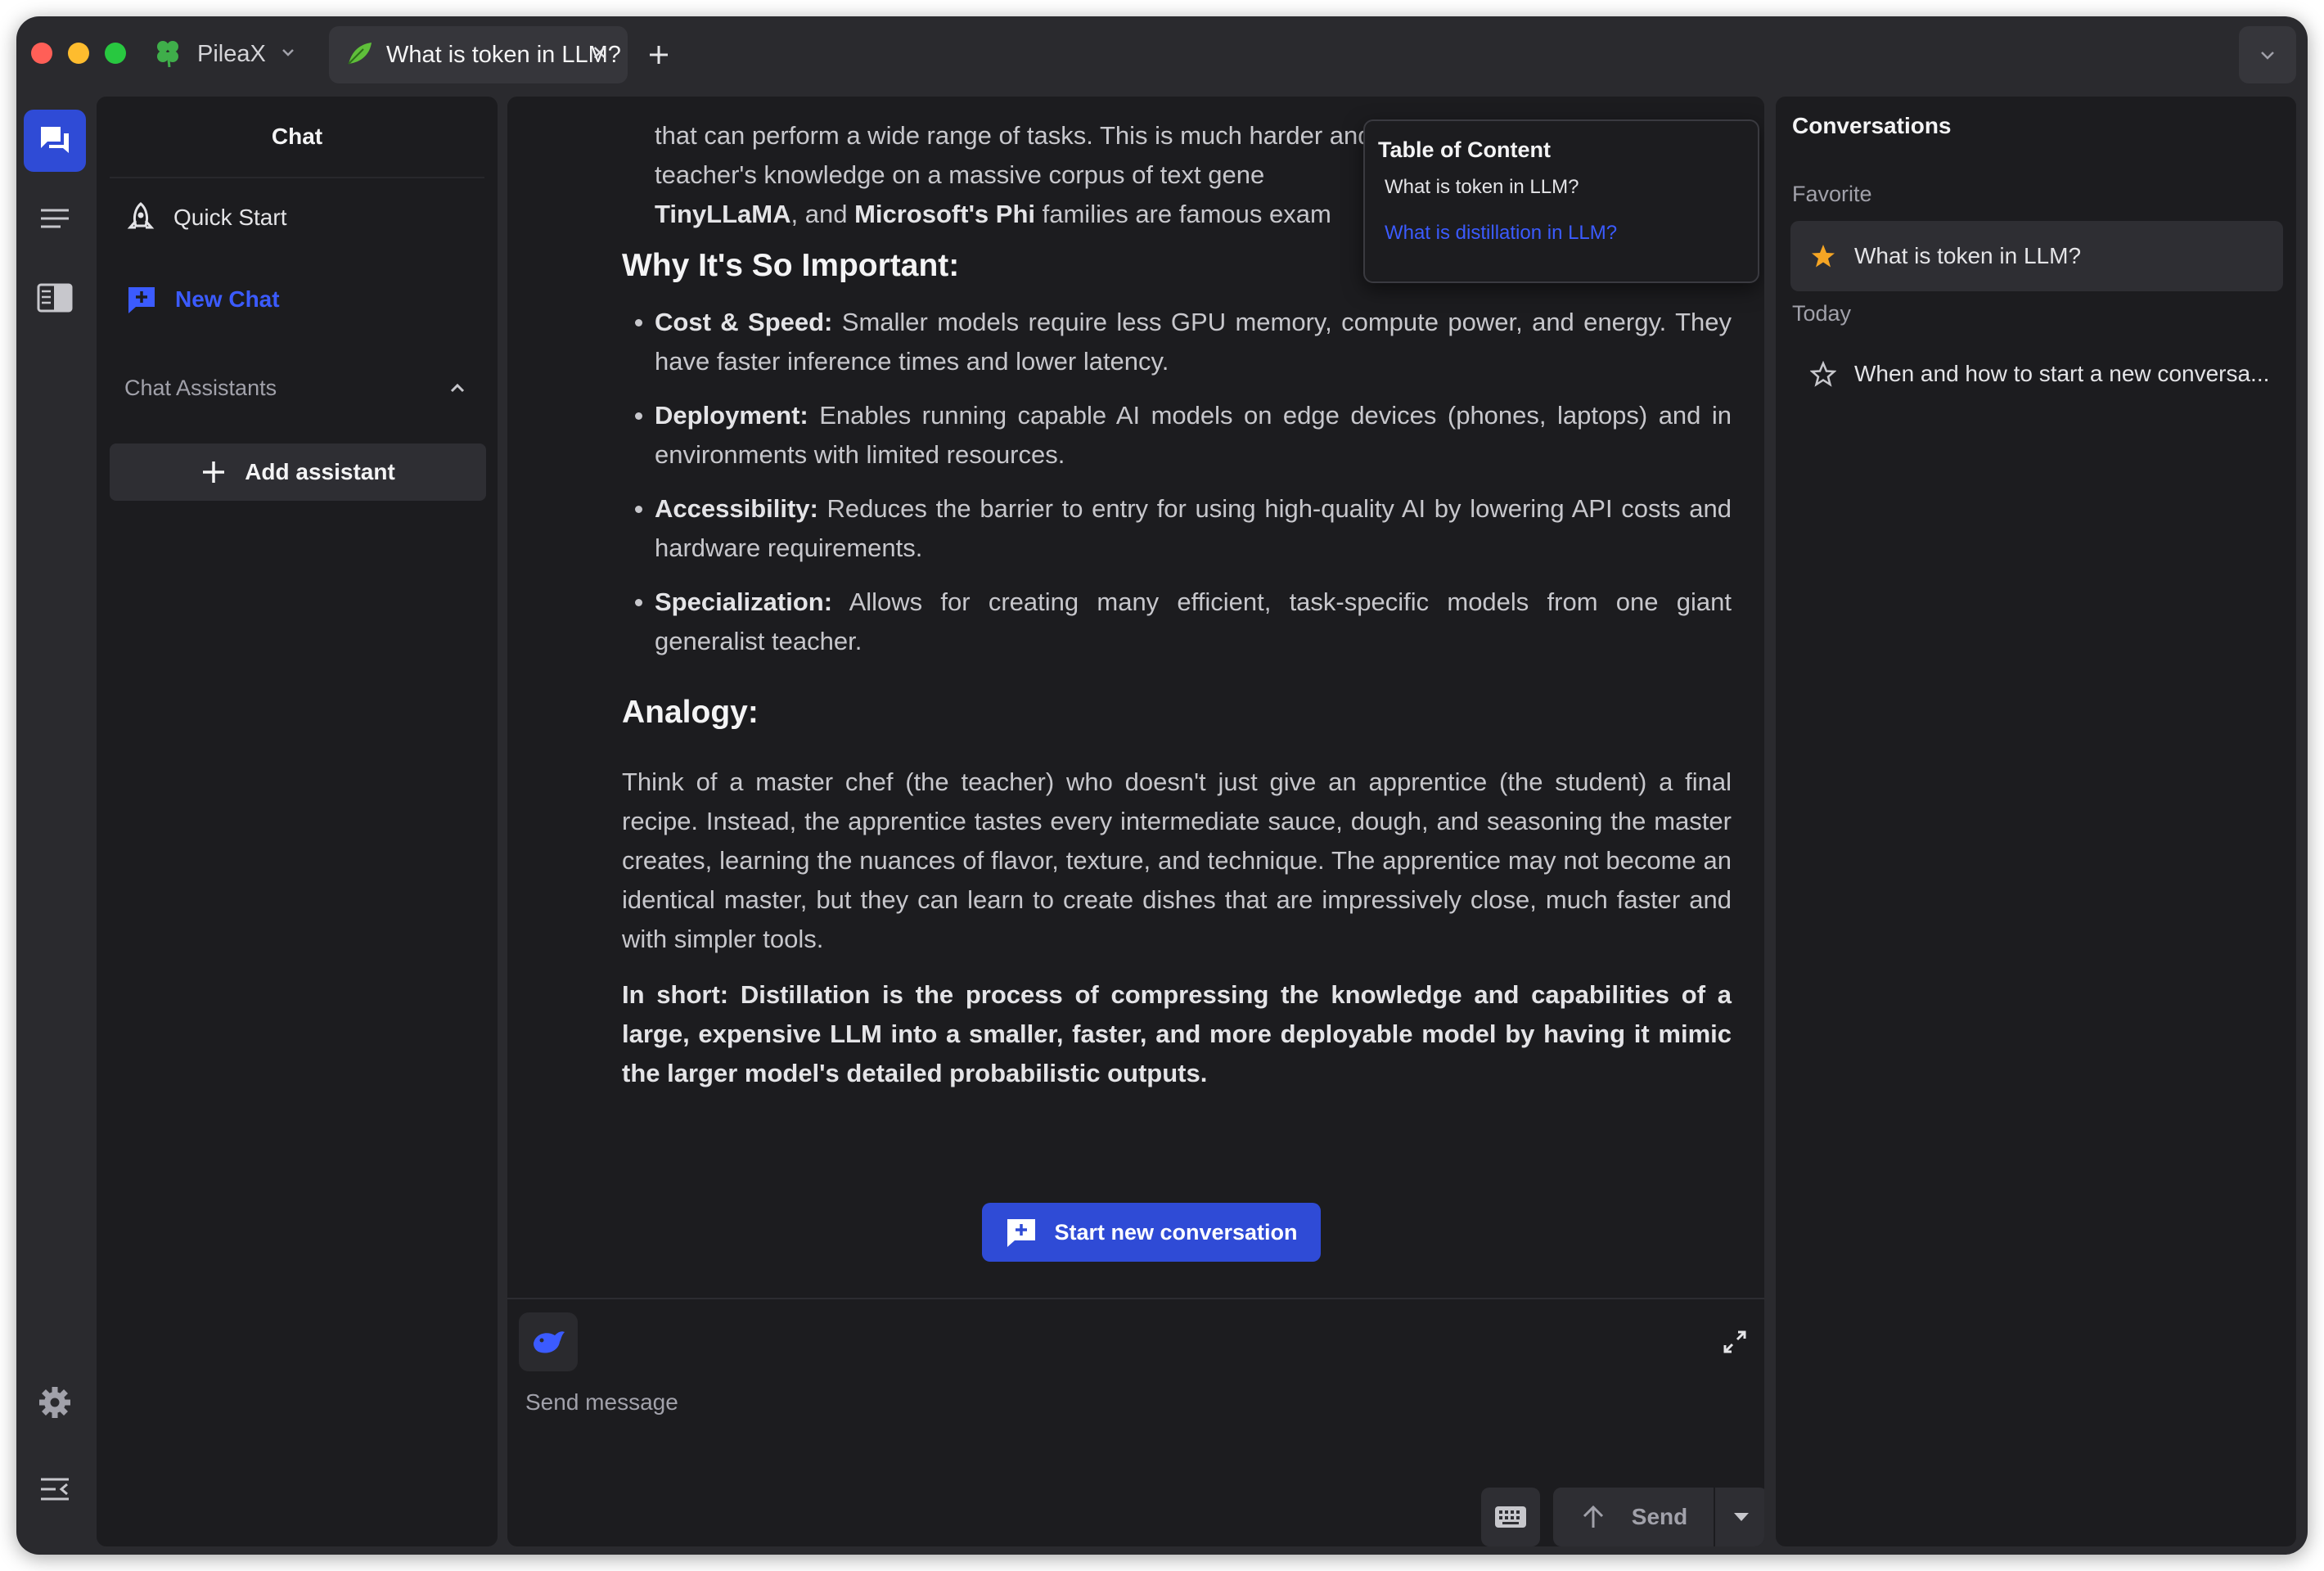 This screenshot has height=1571, width=2324. I want to click on toc-title: Table of Content, so click(1465, 149).